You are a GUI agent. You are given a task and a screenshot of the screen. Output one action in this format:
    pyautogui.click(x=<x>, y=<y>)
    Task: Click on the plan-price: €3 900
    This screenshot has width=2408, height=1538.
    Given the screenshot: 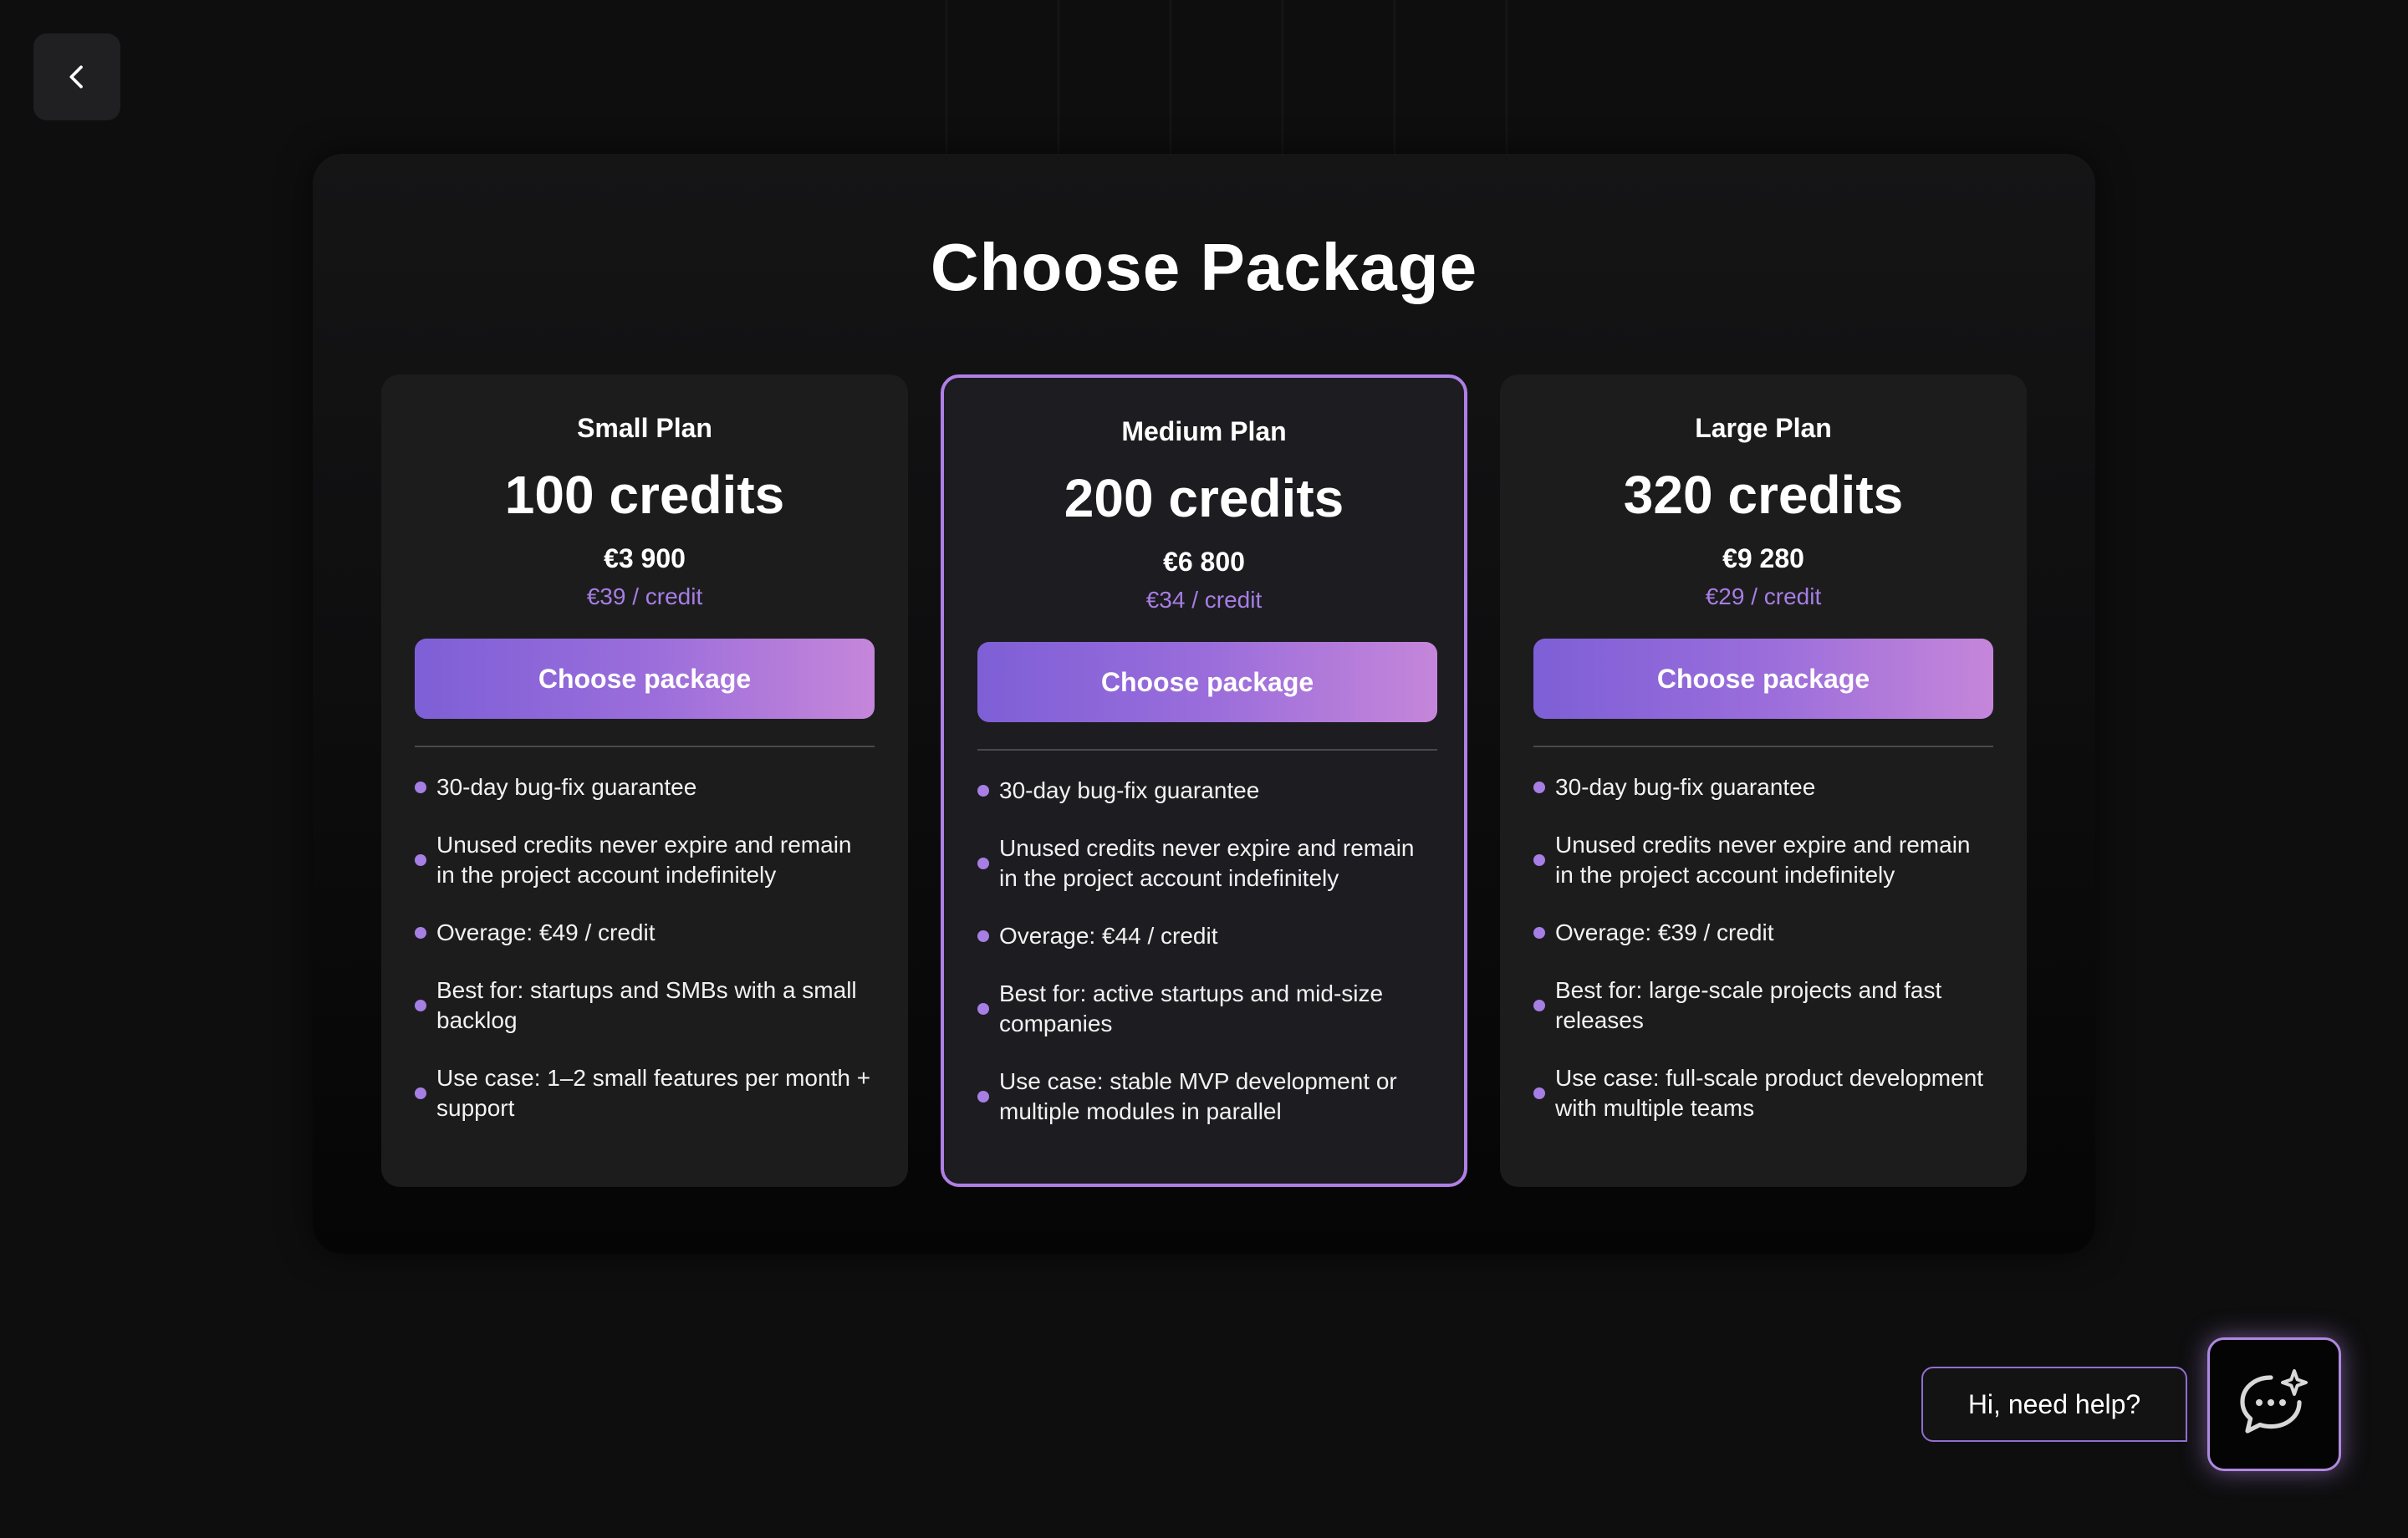 What is the action you would take?
    pyautogui.click(x=645, y=558)
    